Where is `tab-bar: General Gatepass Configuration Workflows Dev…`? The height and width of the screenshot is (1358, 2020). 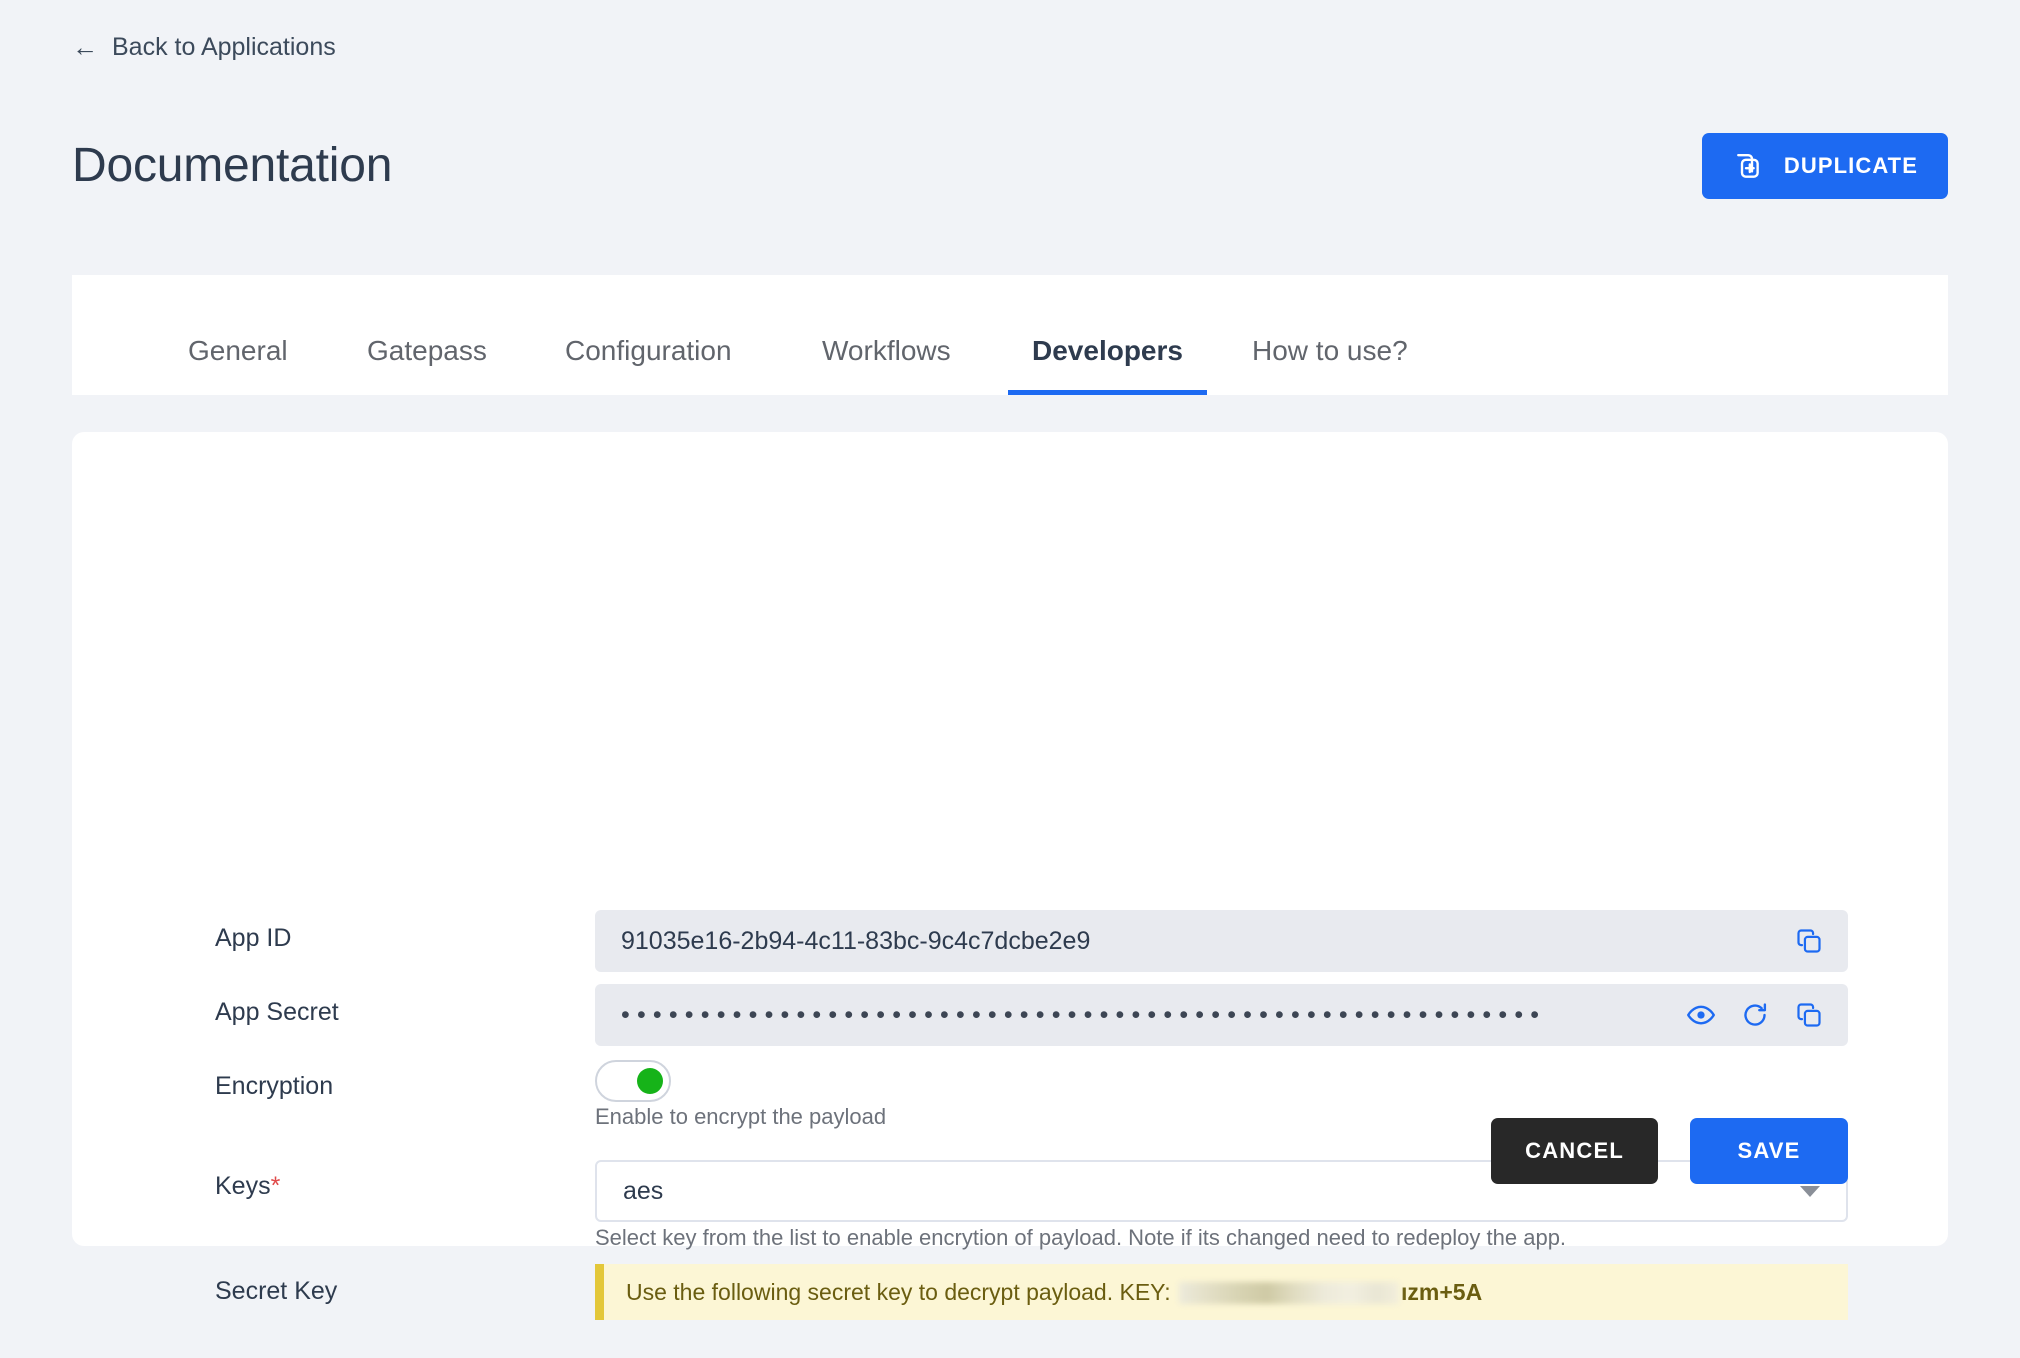
tab-bar: General Gatepass Configuration Workflows Dev… is located at coordinates (1010, 335).